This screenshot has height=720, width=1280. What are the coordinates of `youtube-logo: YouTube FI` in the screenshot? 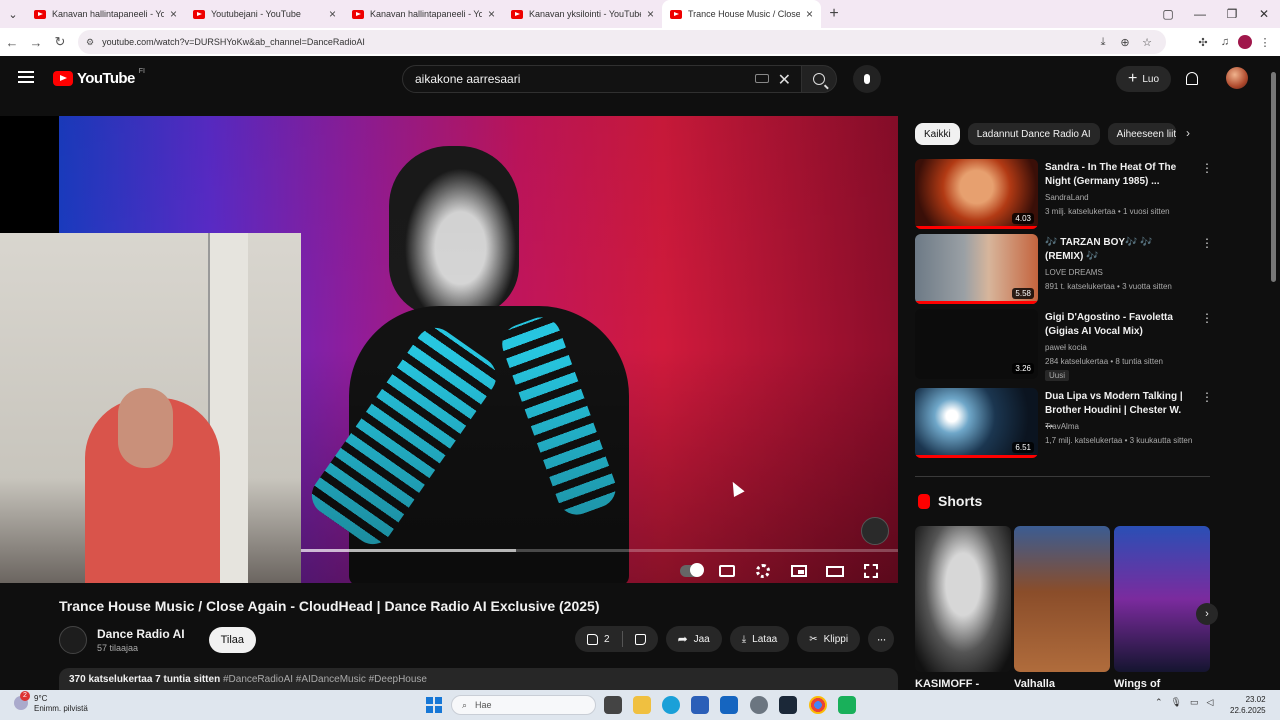 It's located at (99, 77).